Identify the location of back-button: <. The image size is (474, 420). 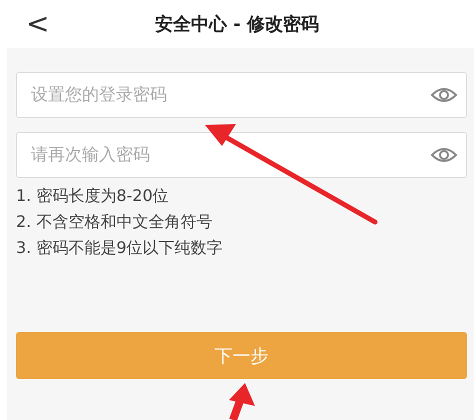
(38, 24).